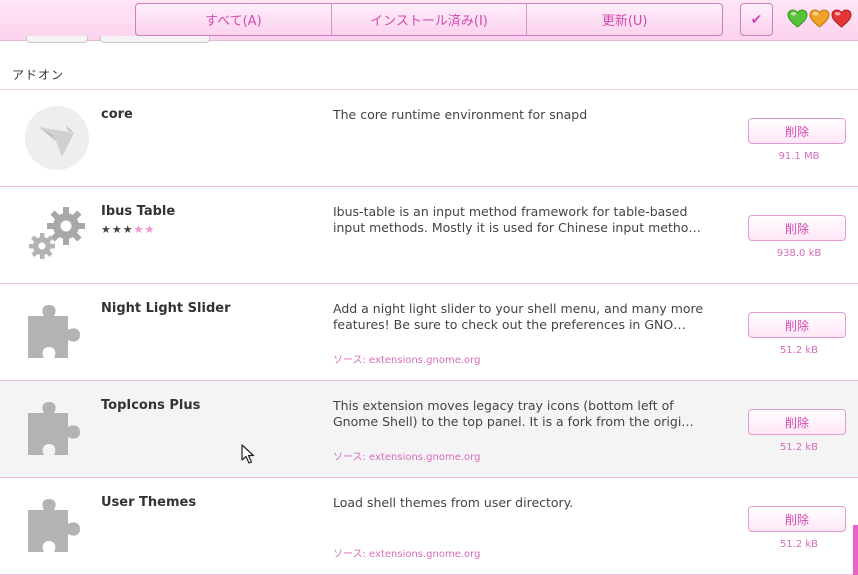 Image resolution: width=858 pixels, height=575 pixels. Describe the element at coordinates (234, 19) in the screenshot. I see `tab-all: すべて(A)` at that location.